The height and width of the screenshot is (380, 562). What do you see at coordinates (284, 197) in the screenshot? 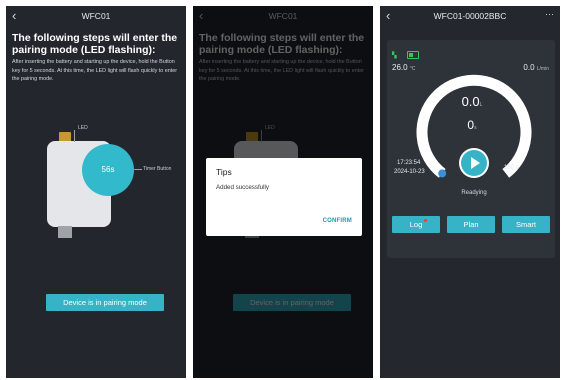
I see `tips-dialog: Tips Added successfully CONFIRM` at bounding box center [284, 197].